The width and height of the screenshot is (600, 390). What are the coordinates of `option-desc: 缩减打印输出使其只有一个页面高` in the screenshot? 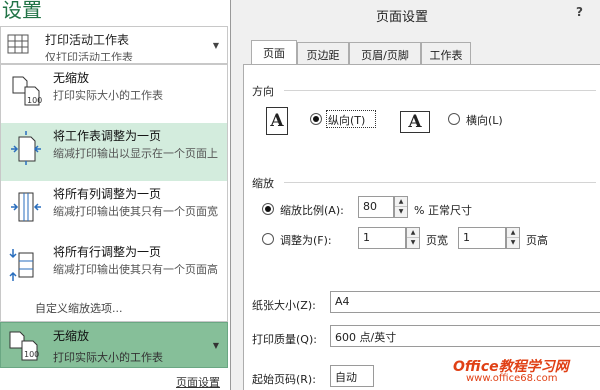 It's located at (135, 269).